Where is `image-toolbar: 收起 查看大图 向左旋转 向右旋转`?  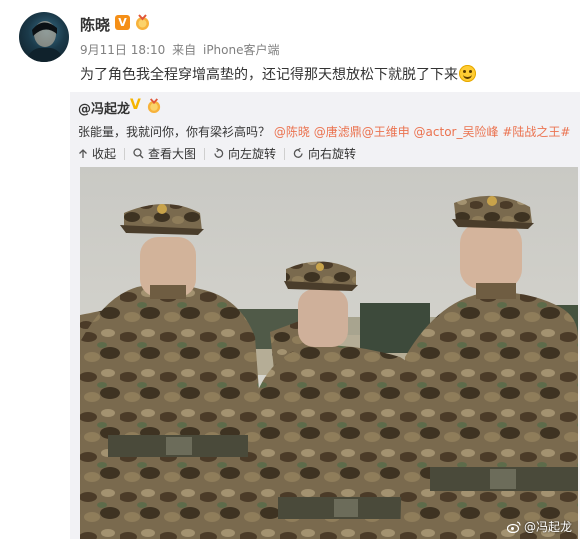 image-toolbar: 收起 查看大图 向左旋转 向右旋转 is located at coordinates (221, 153).